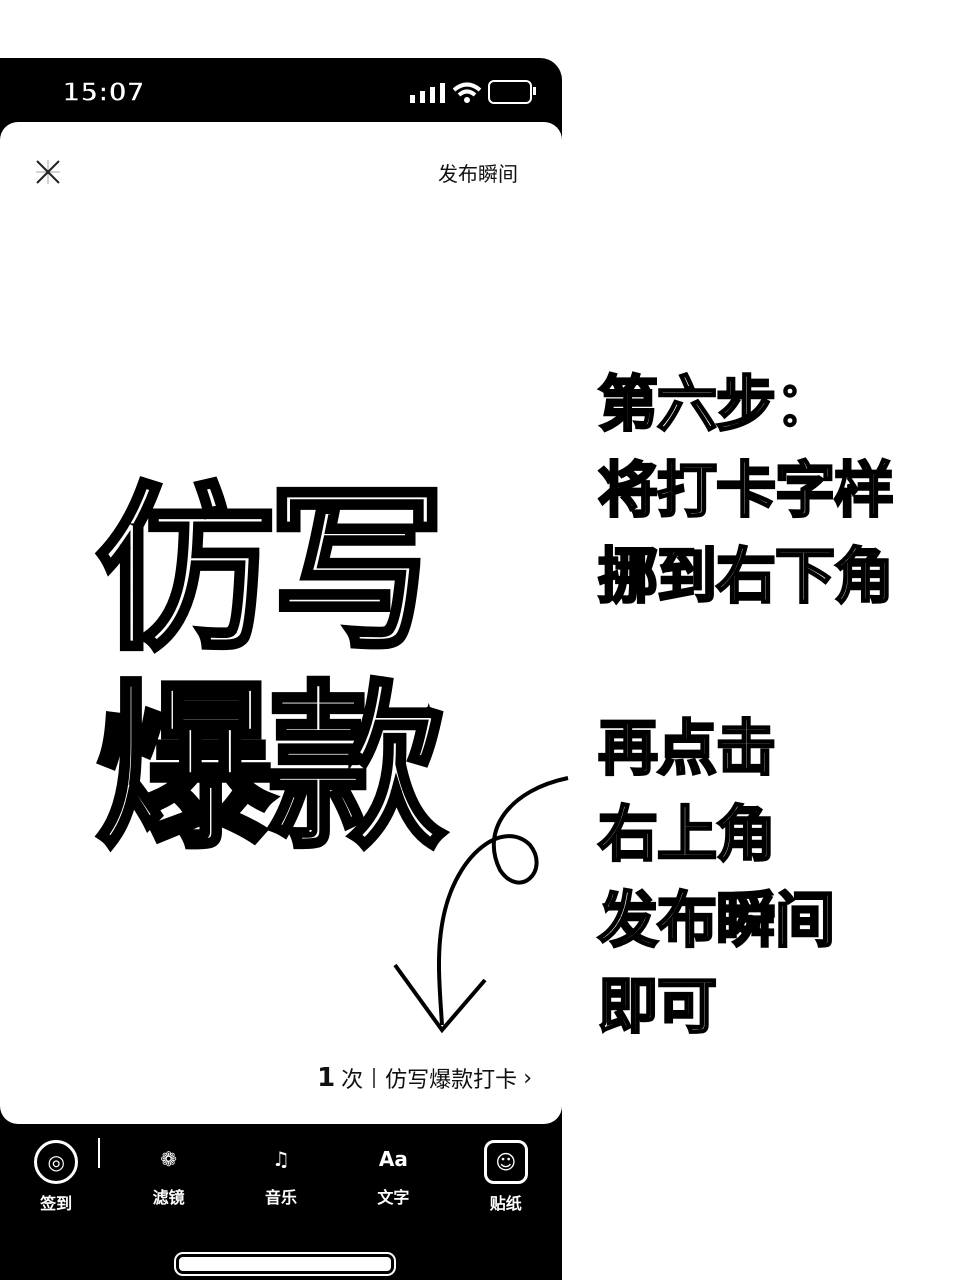 This screenshot has height=1280, width=957. I want to click on tool-label: 文字, so click(393, 1197).